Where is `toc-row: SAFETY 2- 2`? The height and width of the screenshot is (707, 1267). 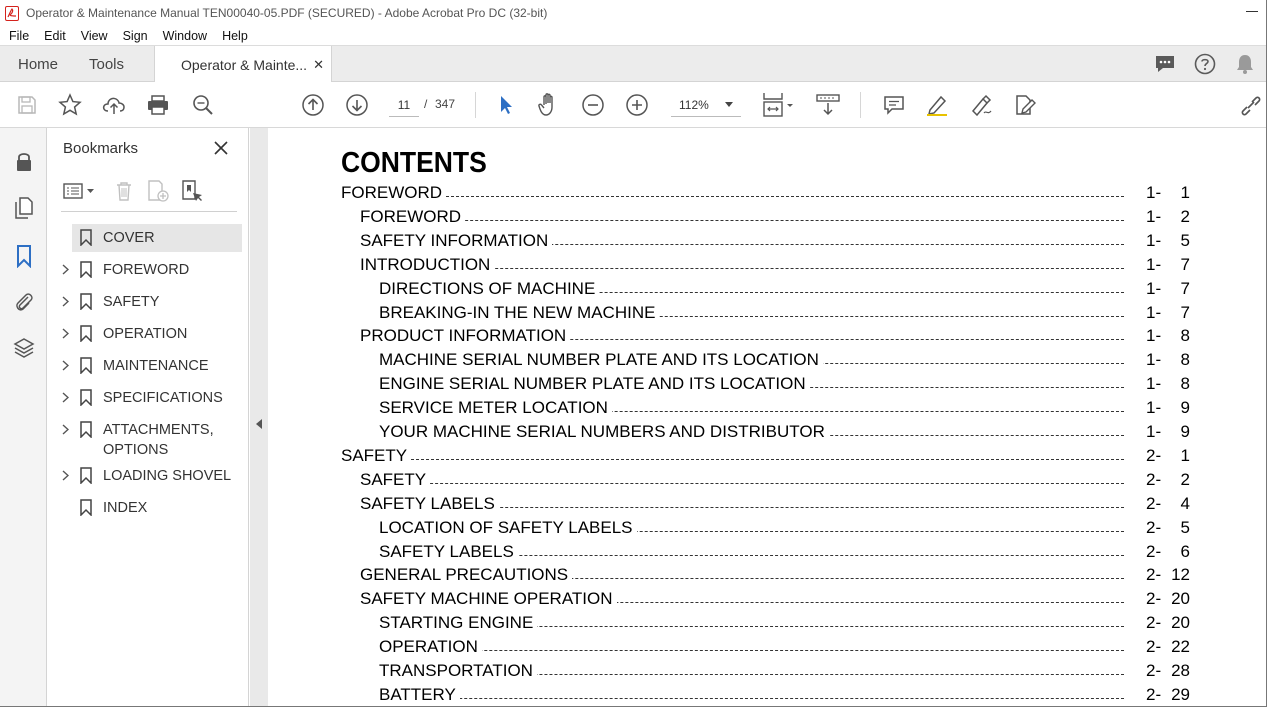
toc-row: SAFETY 2- 2 is located at coordinates (767, 481).